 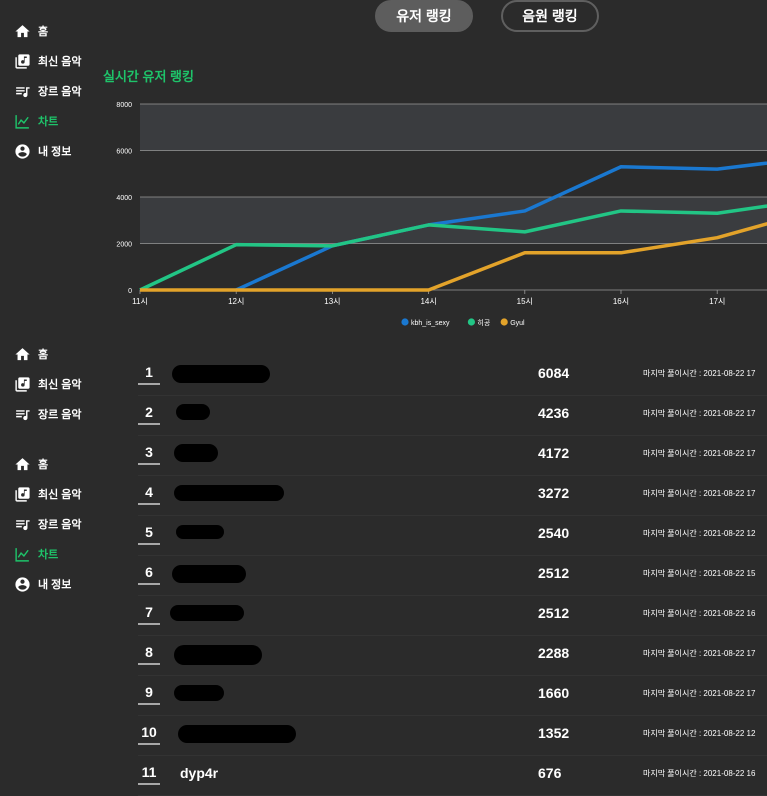 What do you see at coordinates (452, 496) in the screenshot?
I see `ranking-row: 4 3272 마지막 풀이시간 : 2021-08-22 17` at bounding box center [452, 496].